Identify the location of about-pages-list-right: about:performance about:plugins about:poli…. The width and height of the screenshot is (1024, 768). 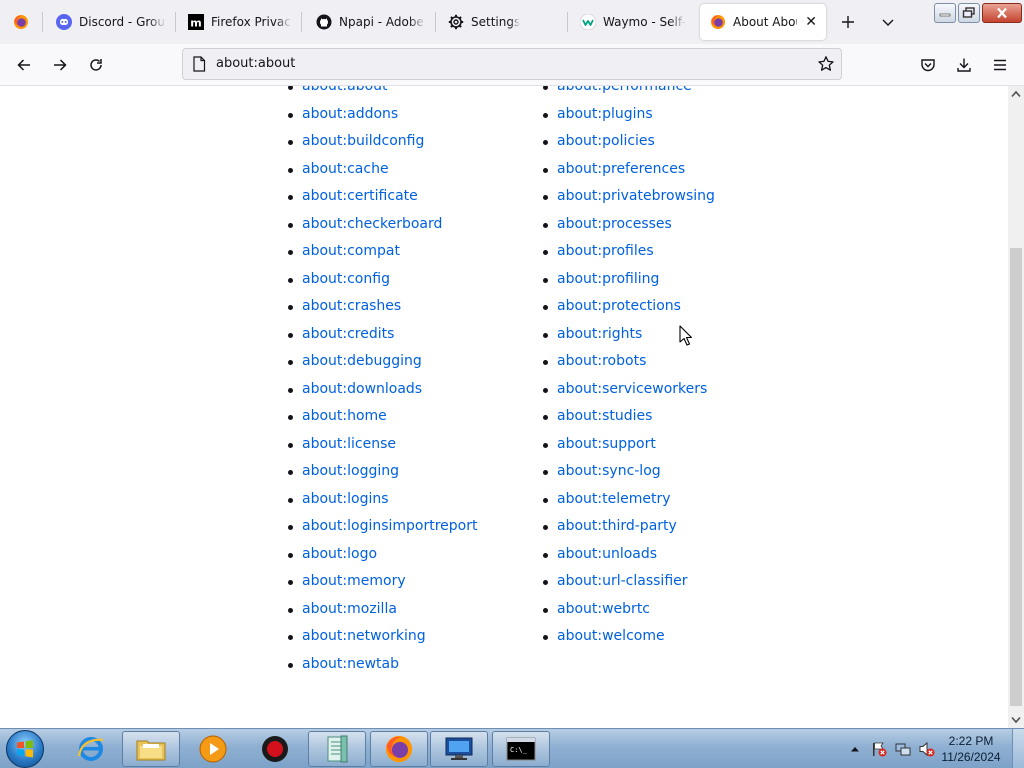
(629, 368).